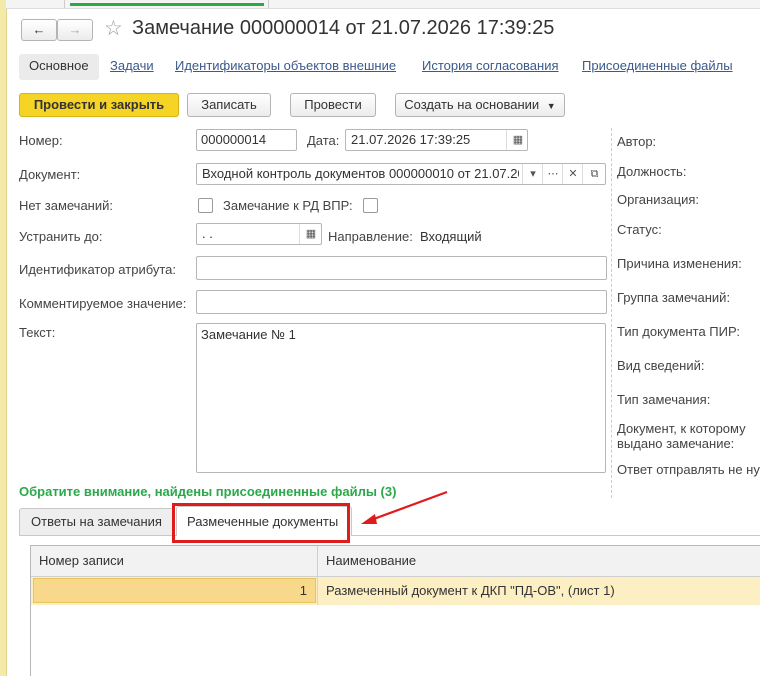  Describe the element at coordinates (288, 205) in the screenshot. I see `rd-vpr-label: Замечание к РД ВПР:` at that location.